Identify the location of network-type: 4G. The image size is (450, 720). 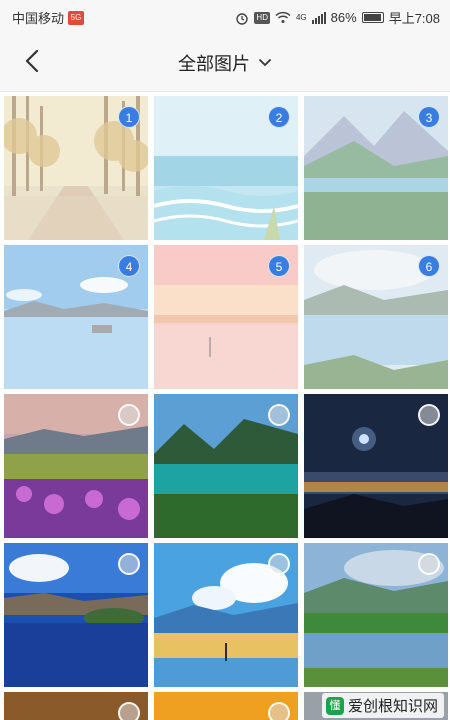
(301, 17).